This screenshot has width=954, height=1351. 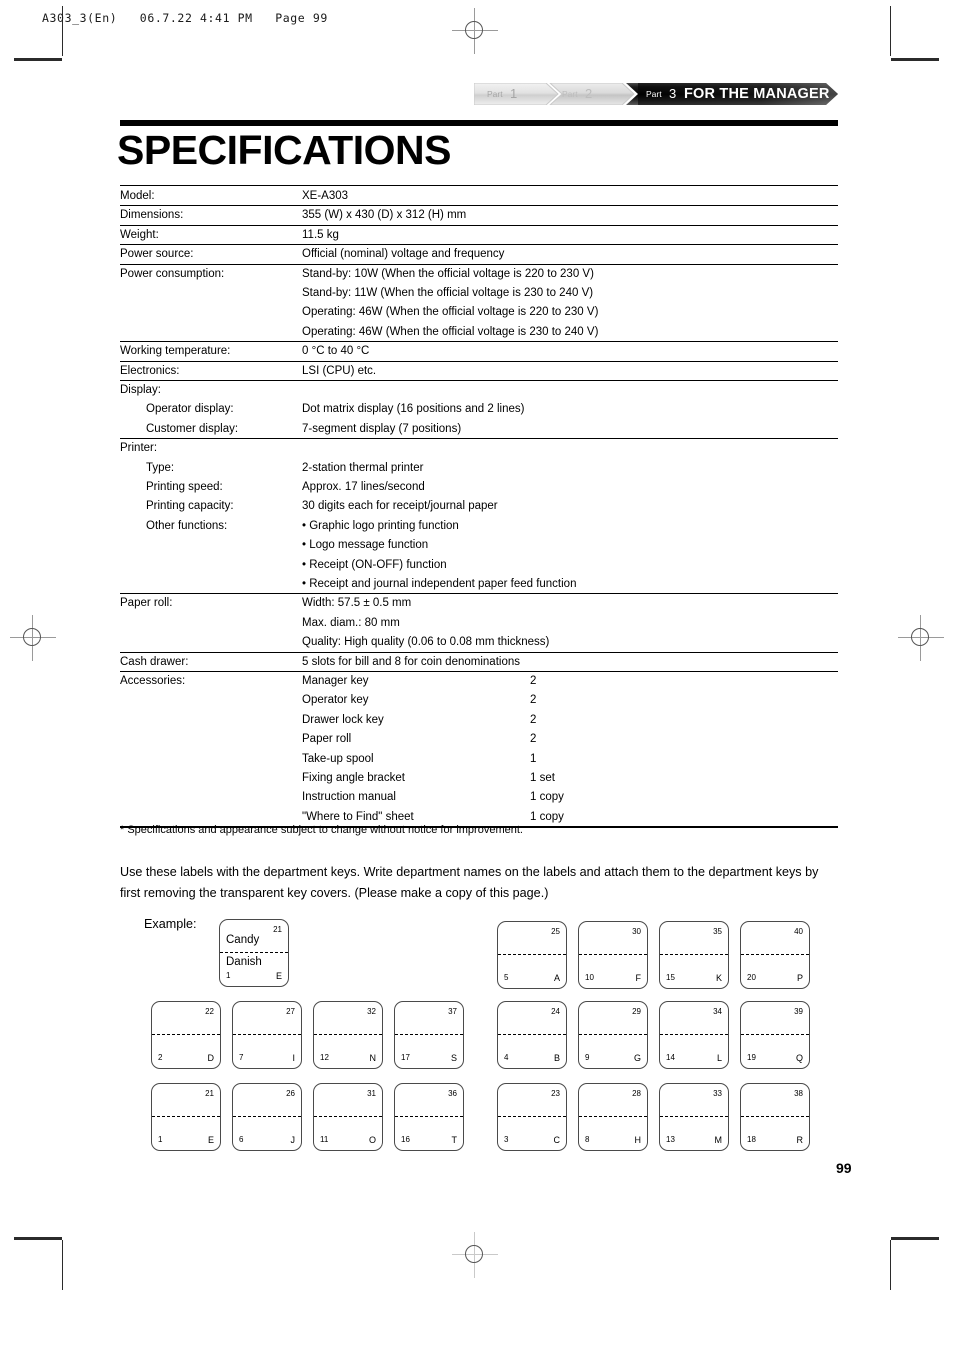 I want to click on spec-row-value: Max. diam.: 80 mm, so click(x=351, y=622).